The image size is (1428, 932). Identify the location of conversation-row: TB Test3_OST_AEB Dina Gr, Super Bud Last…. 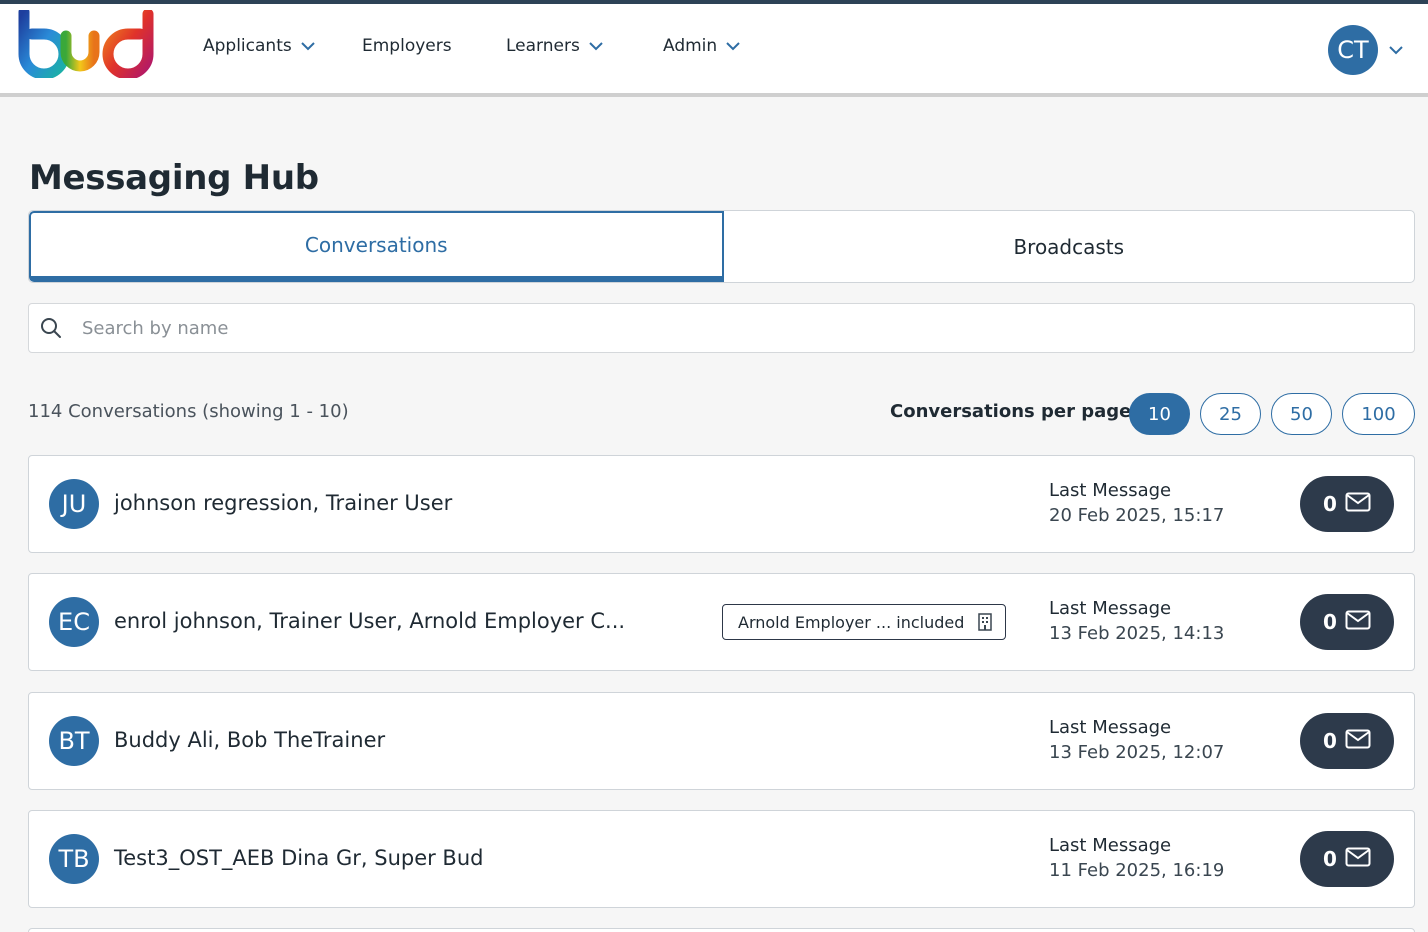
(721, 859).